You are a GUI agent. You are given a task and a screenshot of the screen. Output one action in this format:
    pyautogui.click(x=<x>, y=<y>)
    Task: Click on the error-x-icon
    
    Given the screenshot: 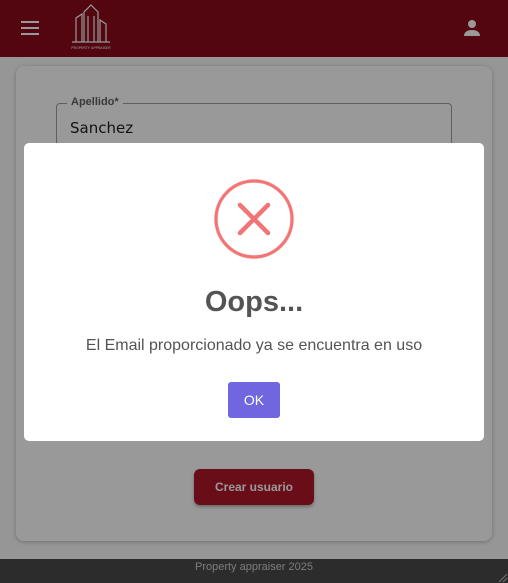 What is the action you would take?
    pyautogui.click(x=254, y=219)
    